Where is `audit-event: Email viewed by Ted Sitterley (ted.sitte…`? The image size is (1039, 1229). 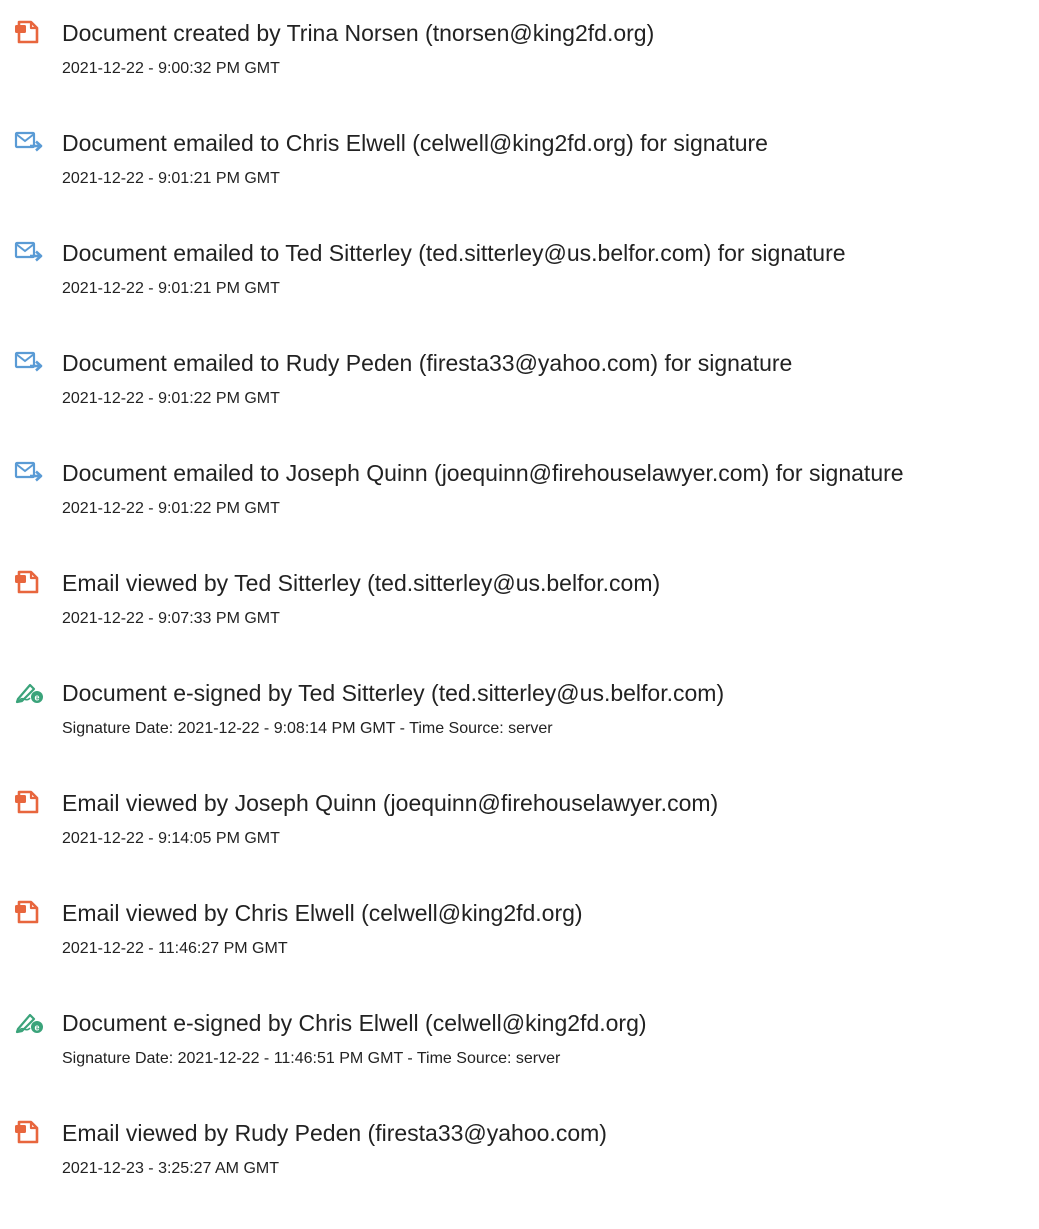 audit-event: Email viewed by Ted Sitterley (ted.sitte… is located at coordinates (519, 624).